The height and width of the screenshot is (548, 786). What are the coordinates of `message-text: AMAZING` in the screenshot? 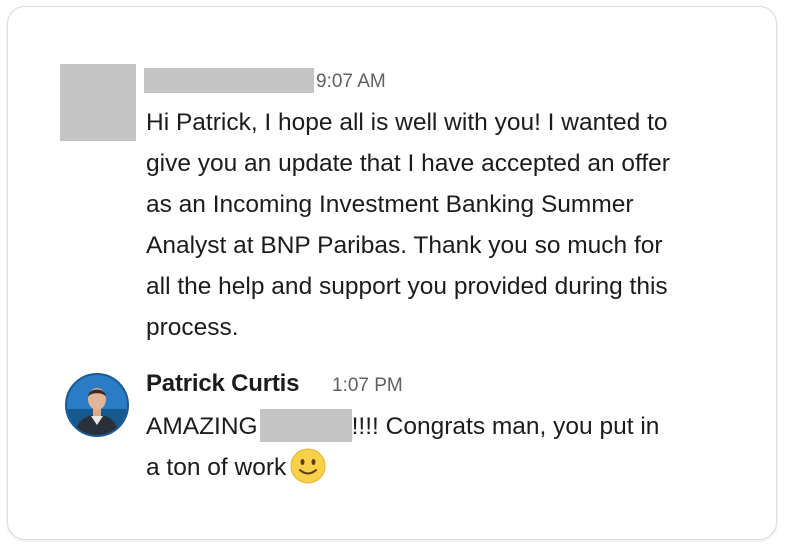 It's located at (202, 426).